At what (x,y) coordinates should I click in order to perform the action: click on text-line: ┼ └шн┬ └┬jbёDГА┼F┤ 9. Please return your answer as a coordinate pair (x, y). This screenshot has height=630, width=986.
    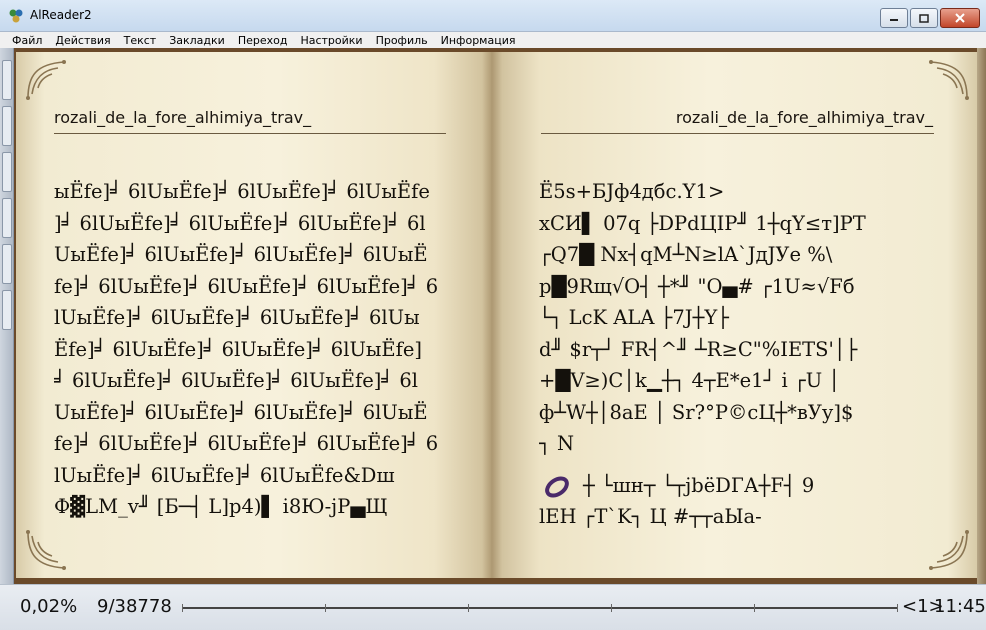
    Looking at the image, I should click on (744, 486).